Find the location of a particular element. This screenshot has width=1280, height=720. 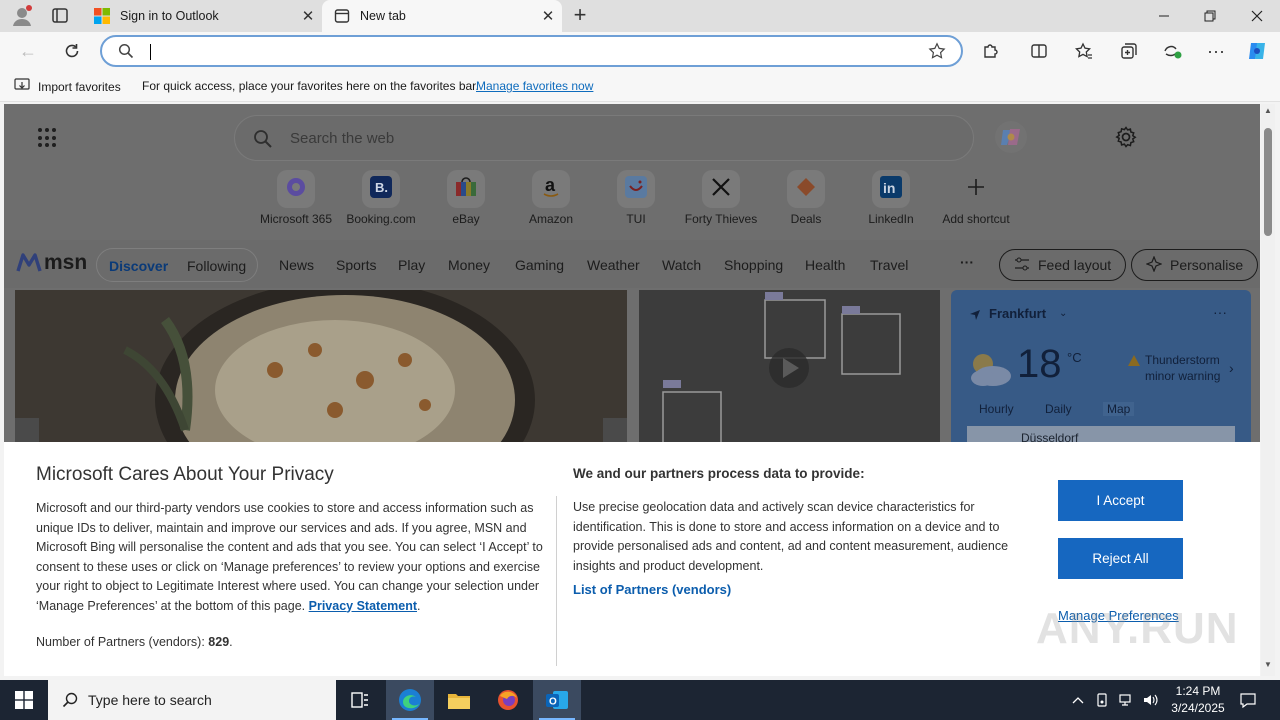

category-weather: Weather is located at coordinates (613, 265).